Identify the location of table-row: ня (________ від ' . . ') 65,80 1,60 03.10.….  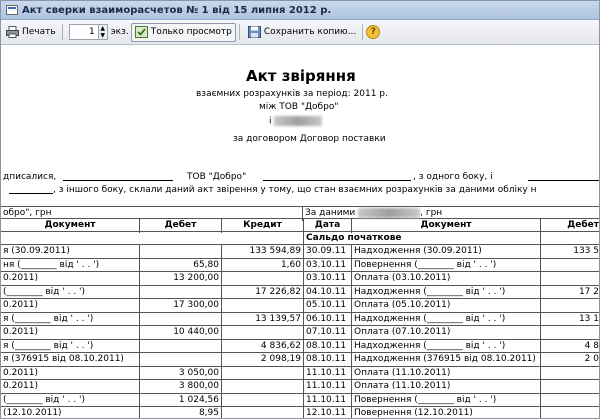
(300, 265).